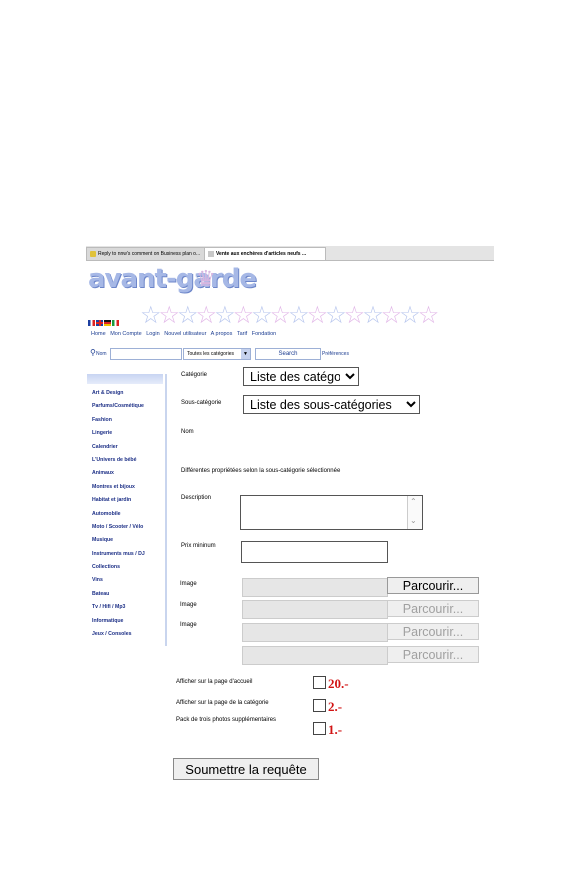 Image resolution: width=580 pixels, height=895 pixels. What do you see at coordinates (194, 375) in the screenshot?
I see `categorie-label: Catégorie` at bounding box center [194, 375].